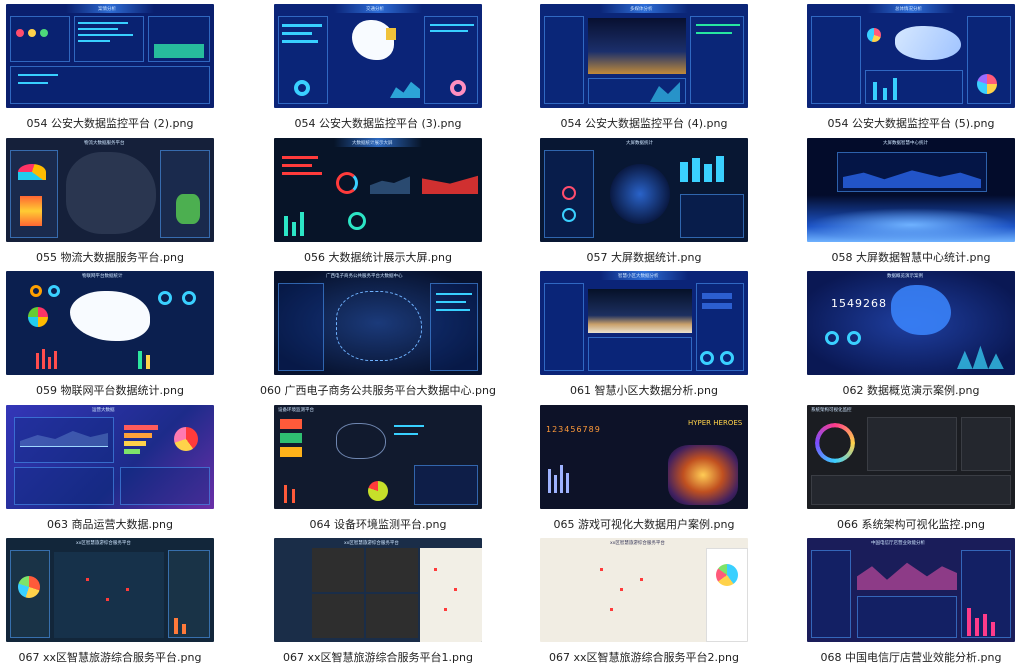 This screenshot has width=1024, height=666. I want to click on thumbnail-caption: 054 公安大数据监控平台 (4).png, so click(644, 123).